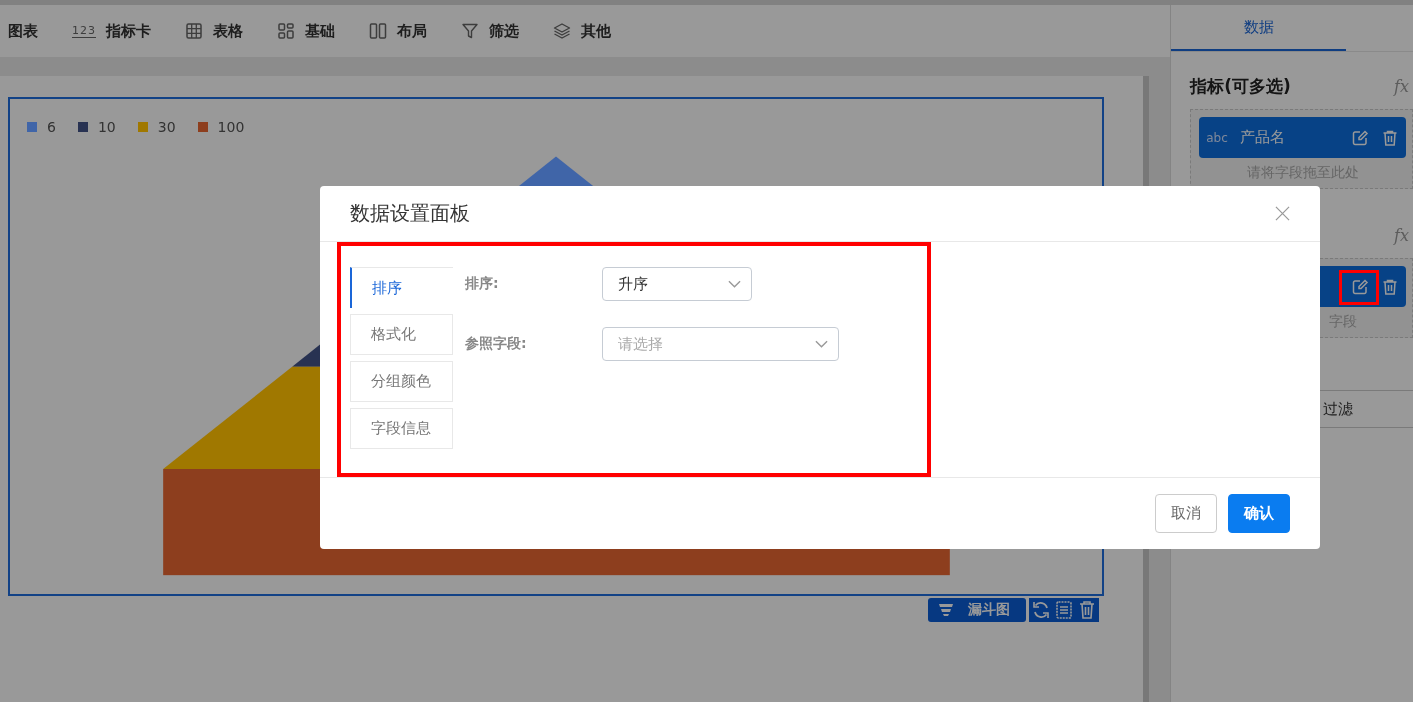  I want to click on legend-label: 10, so click(106, 127).